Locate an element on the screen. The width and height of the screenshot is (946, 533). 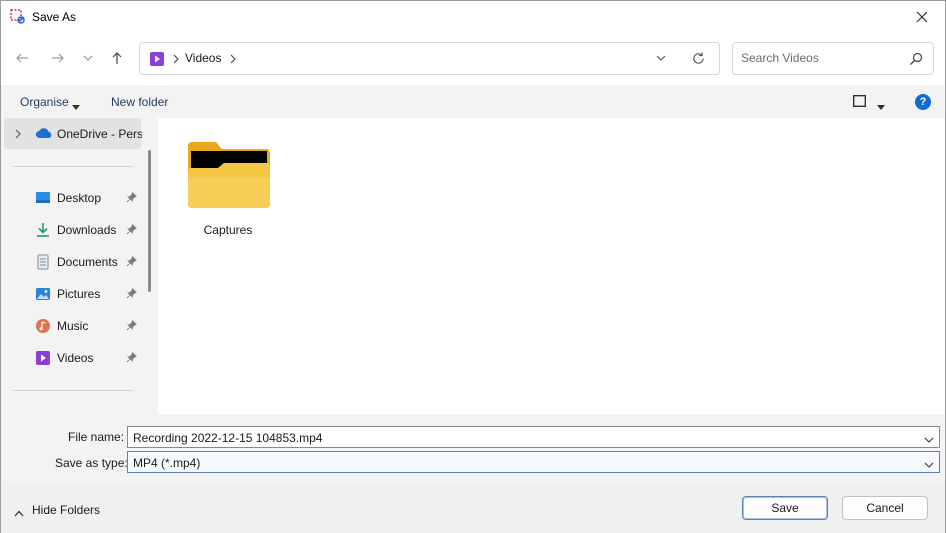
view-options-button is located at coordinates (859, 102).